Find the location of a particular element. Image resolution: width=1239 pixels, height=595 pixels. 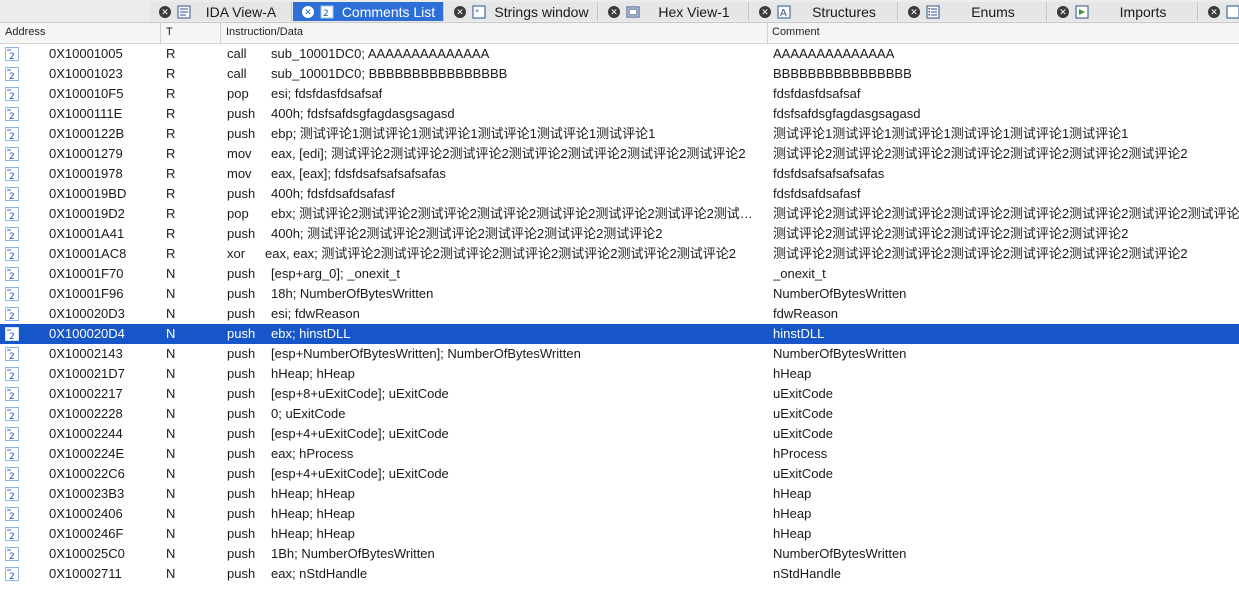

row-mnemonic: mov is located at coordinates (239, 173).